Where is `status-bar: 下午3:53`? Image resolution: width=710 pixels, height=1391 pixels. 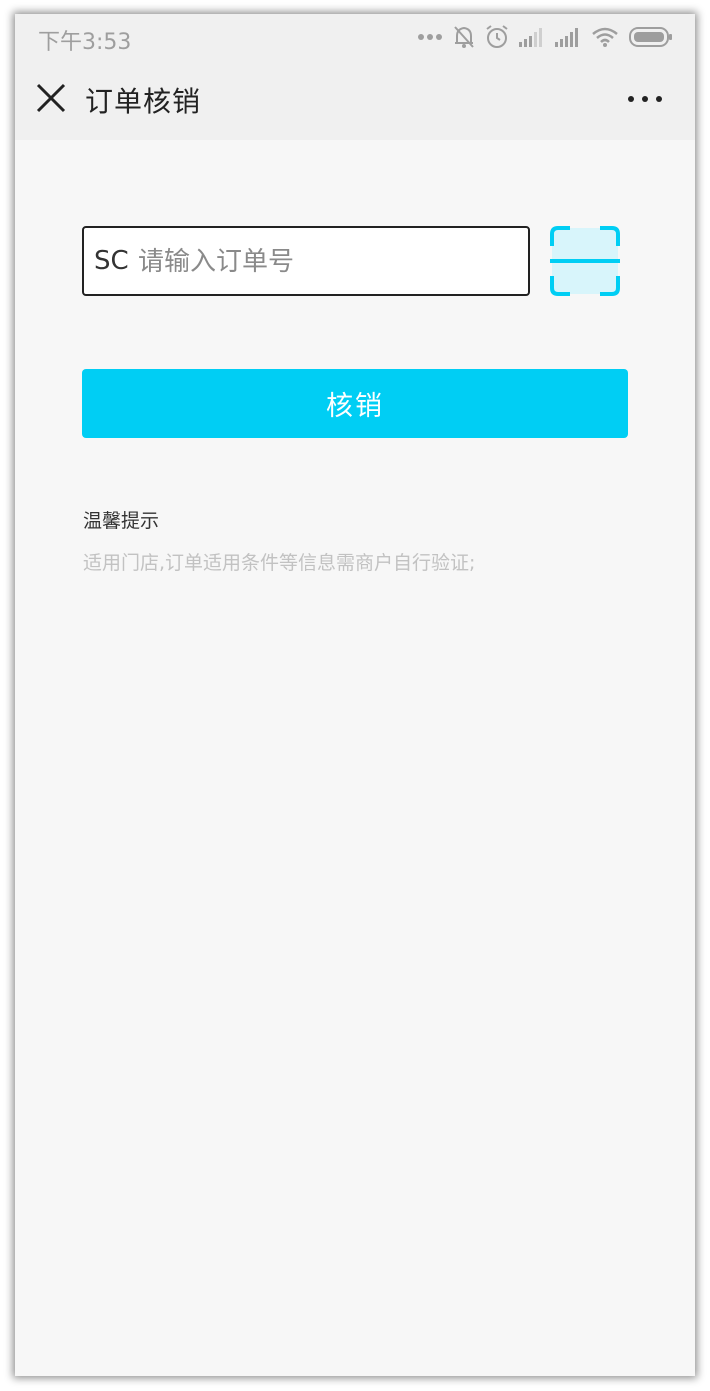
status-bar: 下午3:53 is located at coordinates (355, 37).